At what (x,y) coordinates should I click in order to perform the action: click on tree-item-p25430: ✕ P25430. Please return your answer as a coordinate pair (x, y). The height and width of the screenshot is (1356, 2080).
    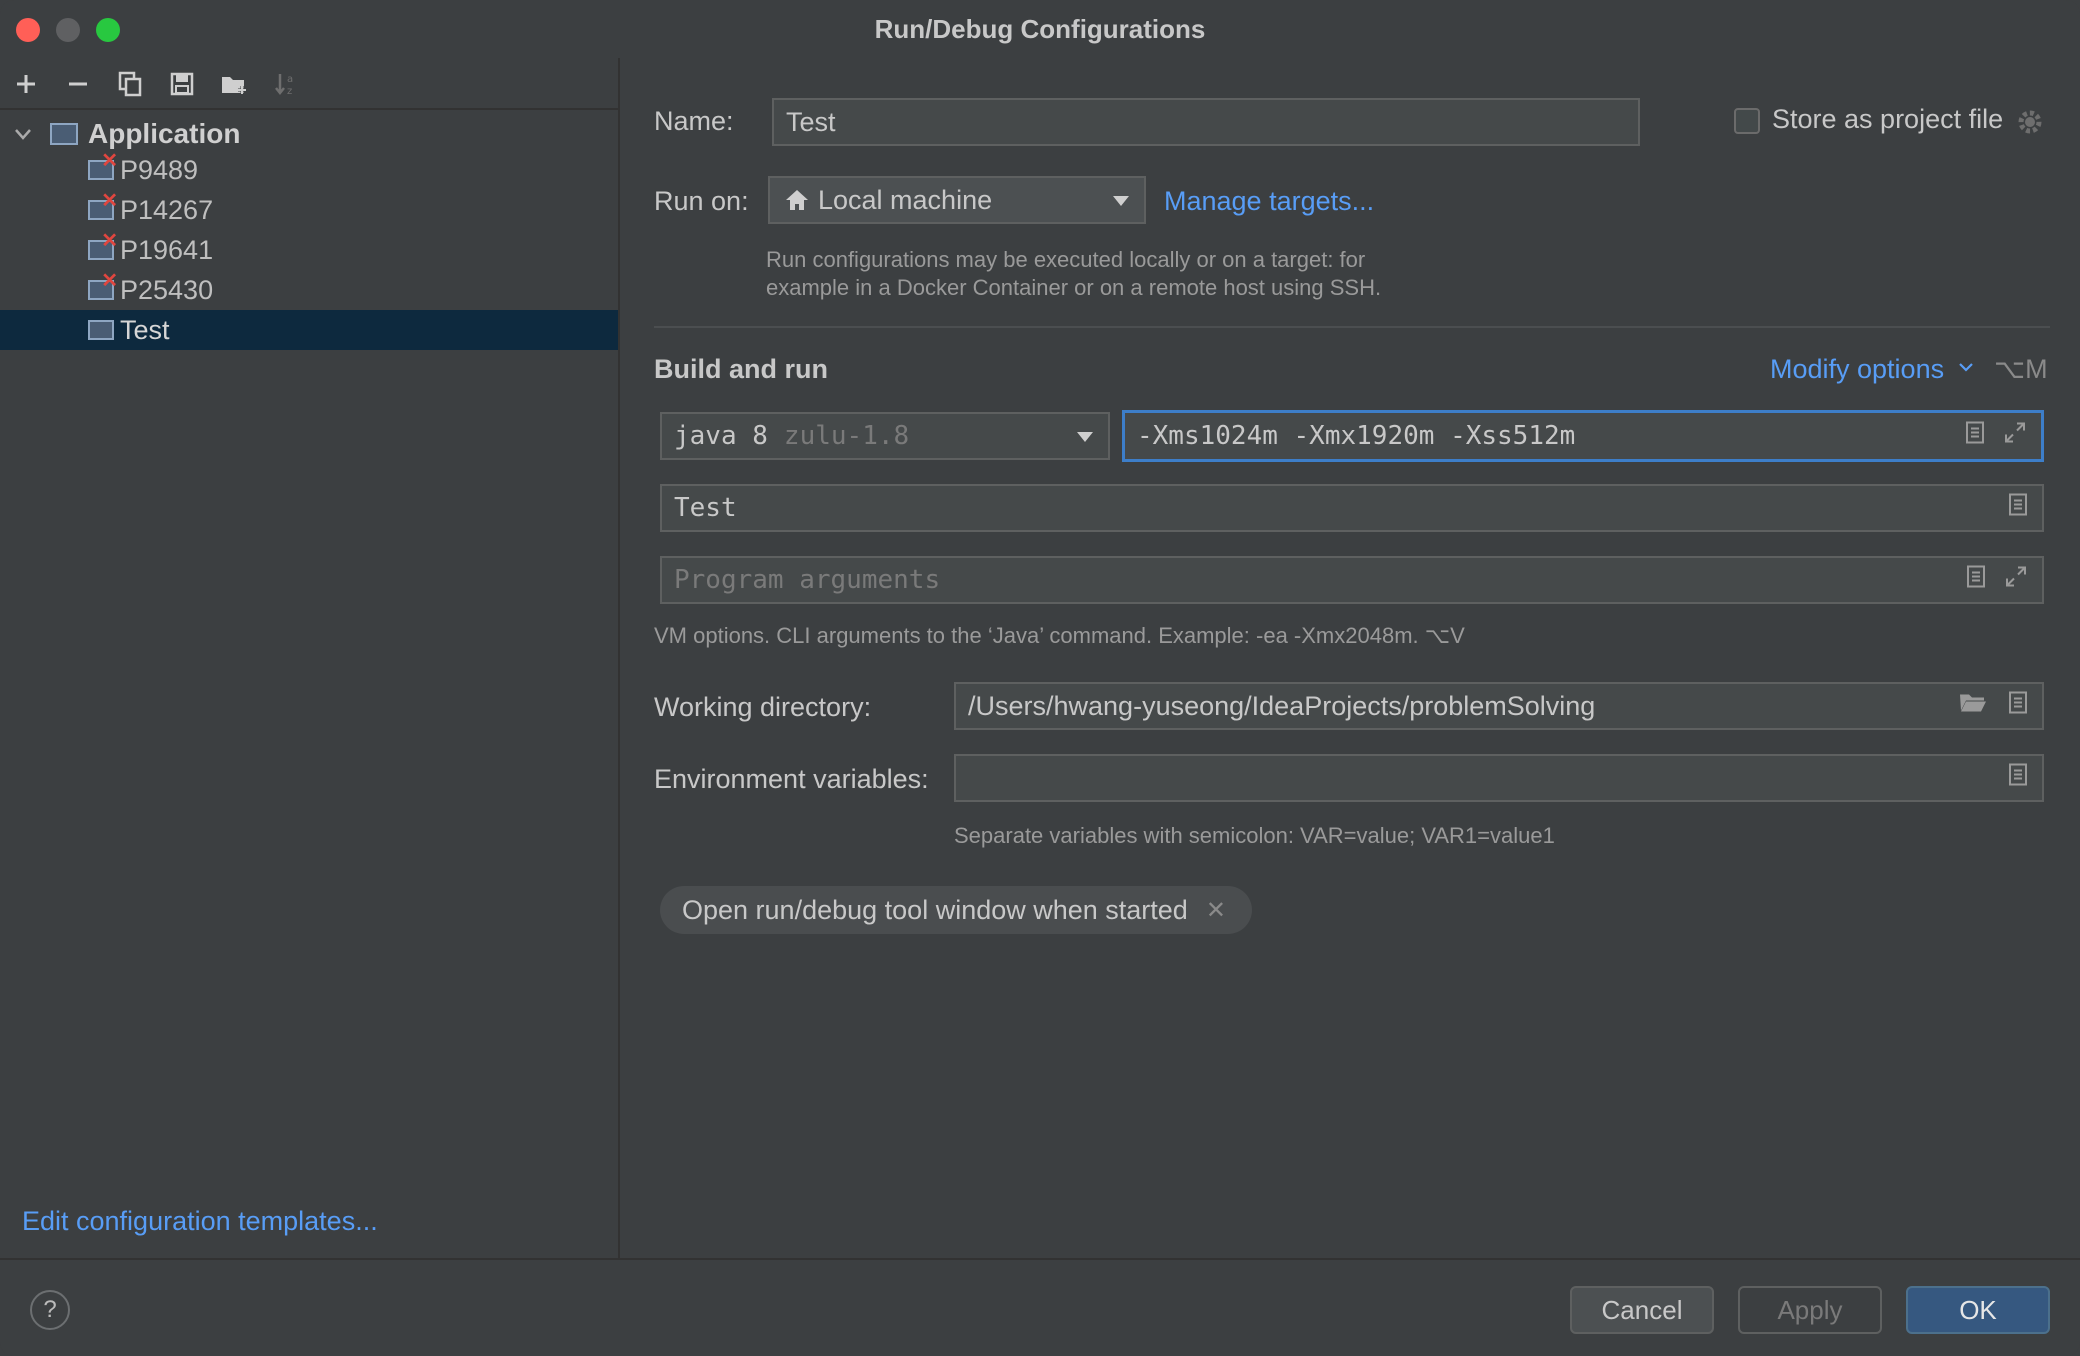
    Looking at the image, I should click on (309, 290).